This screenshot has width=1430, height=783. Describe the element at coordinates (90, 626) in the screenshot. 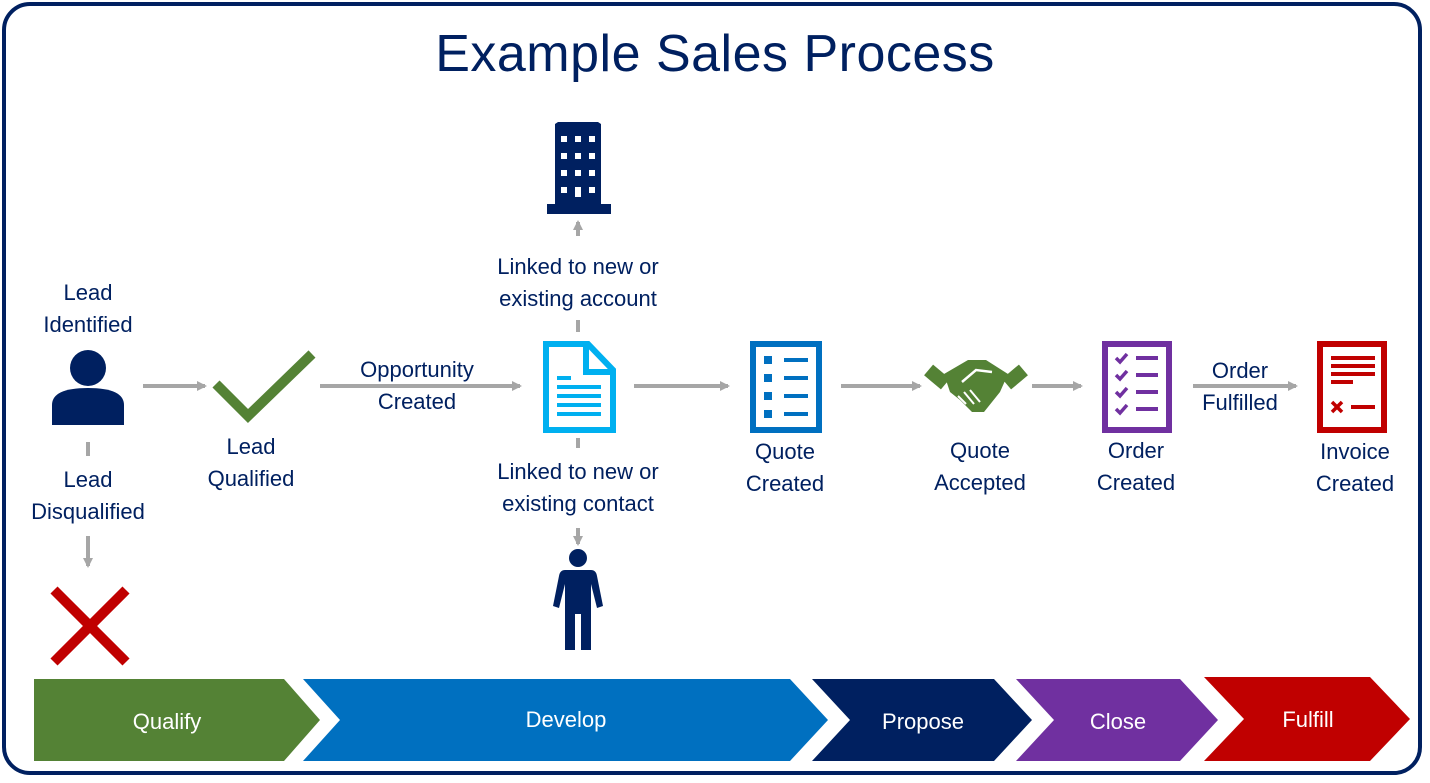

I see `x-mark-icon` at that location.